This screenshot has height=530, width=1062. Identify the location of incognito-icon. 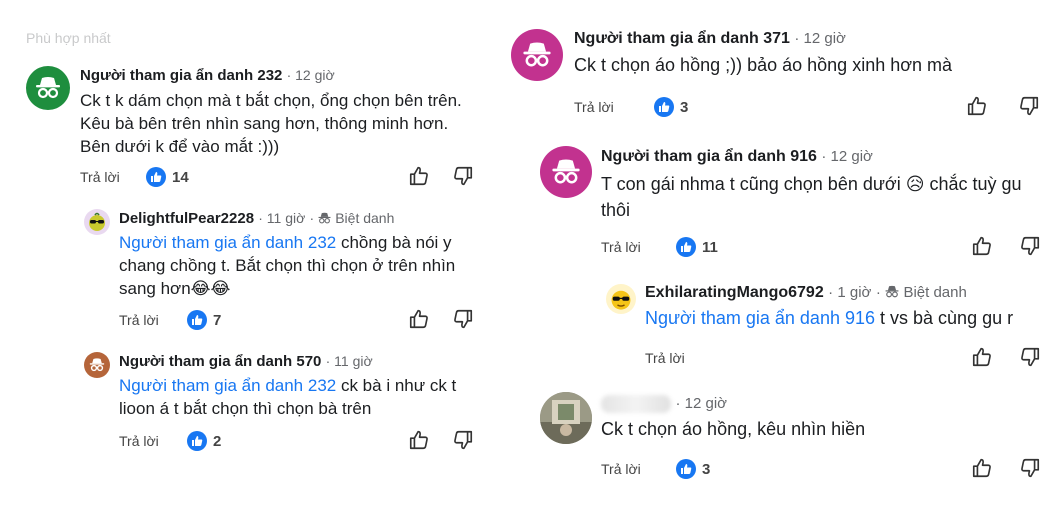
(97, 365).